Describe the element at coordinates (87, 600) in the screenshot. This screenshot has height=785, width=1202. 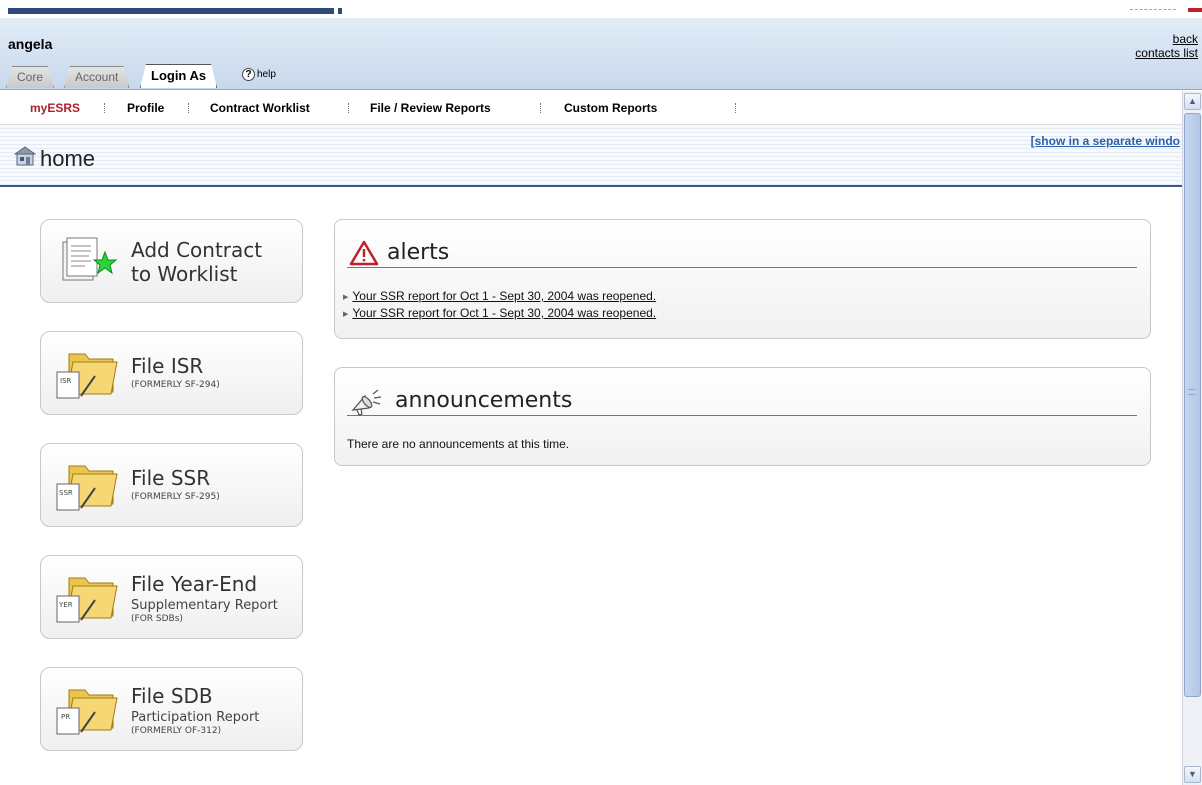
I see `folder-yer-icon: YER` at that location.